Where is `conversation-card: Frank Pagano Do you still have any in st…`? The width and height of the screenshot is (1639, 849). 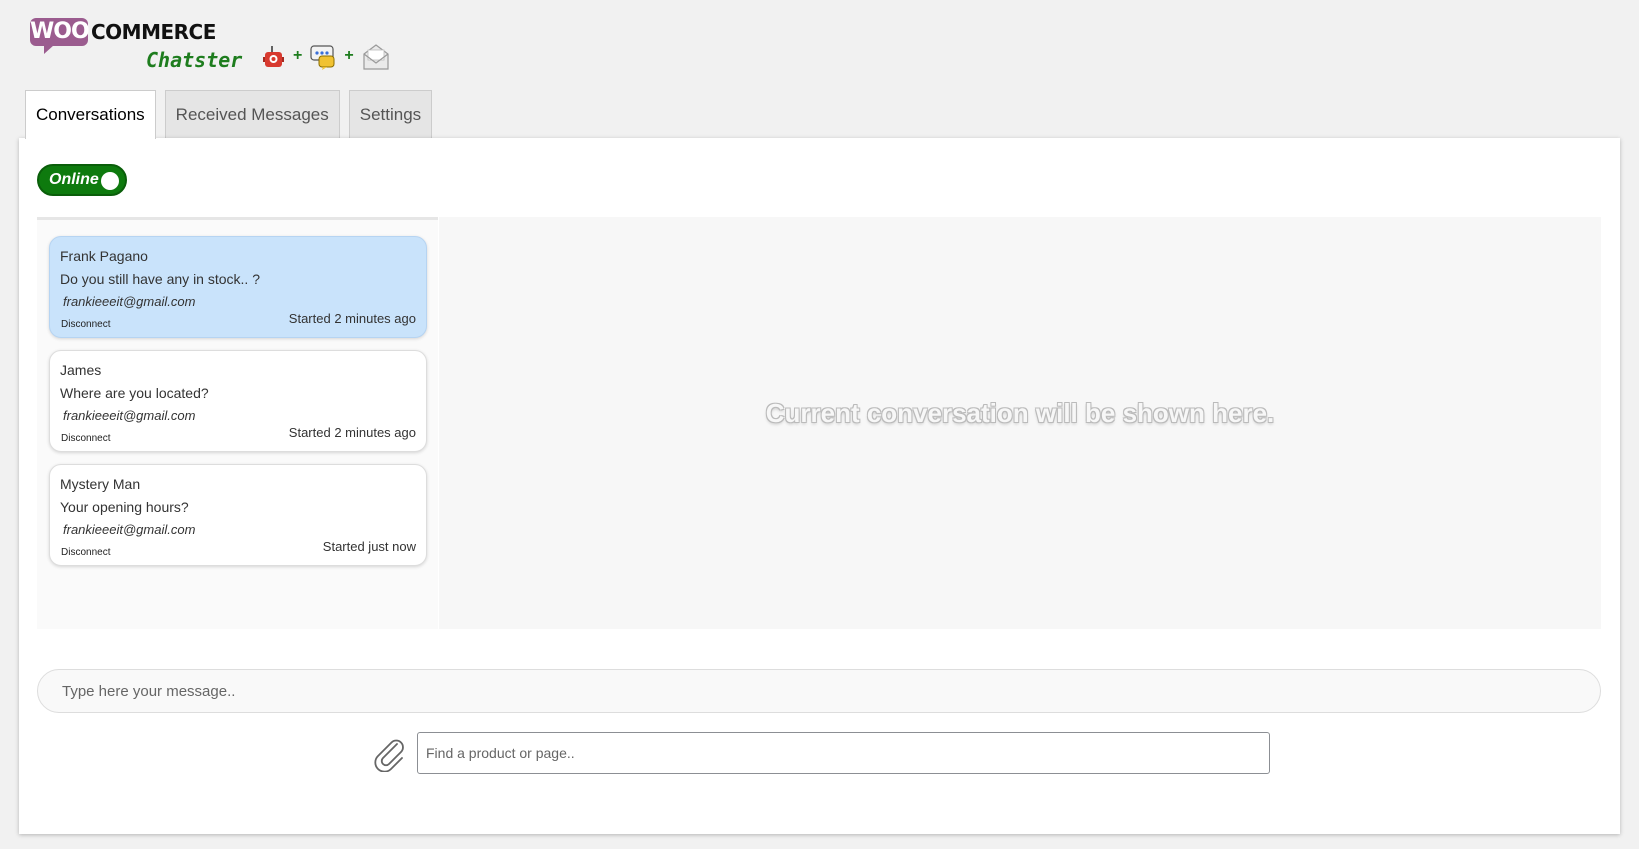
conversation-card: Frank Pagano Do you still have any in st… is located at coordinates (238, 287).